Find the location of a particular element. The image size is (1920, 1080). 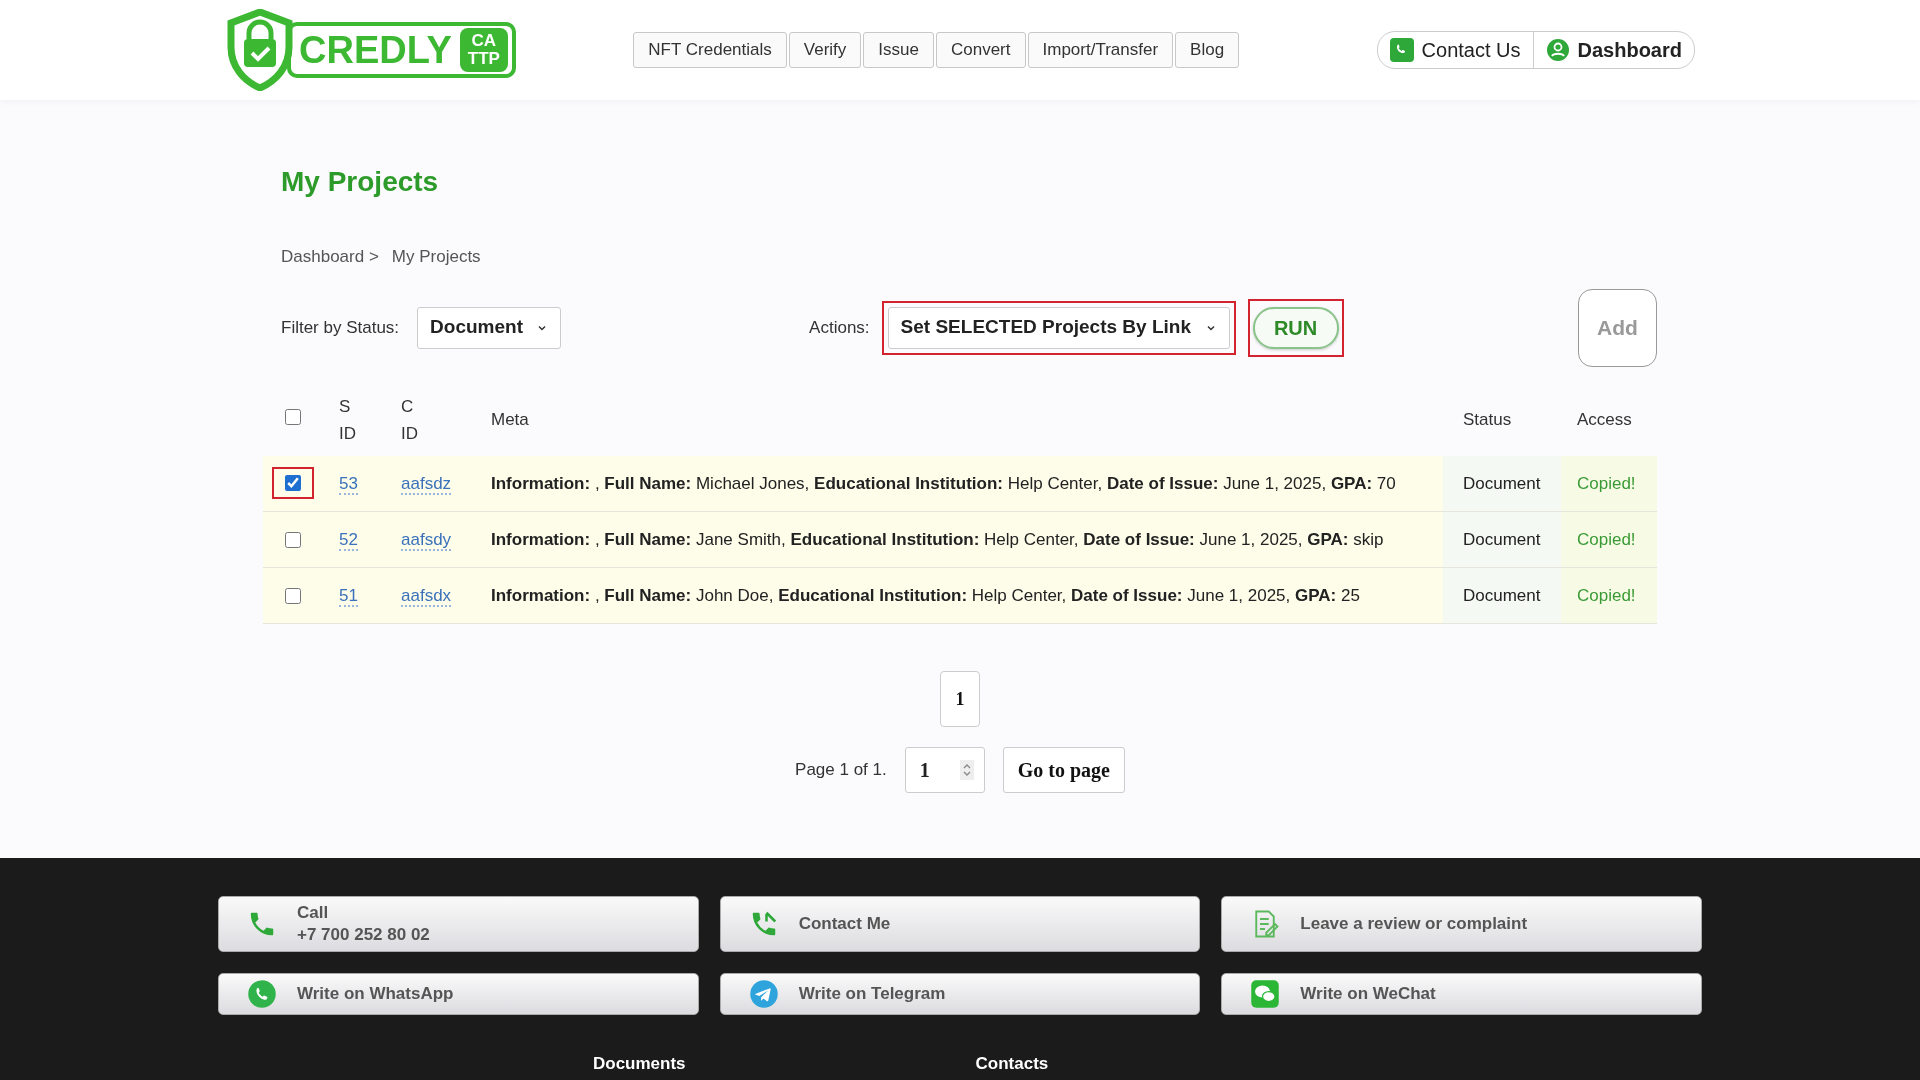

page-number-field: 1 is located at coordinates (944, 770).